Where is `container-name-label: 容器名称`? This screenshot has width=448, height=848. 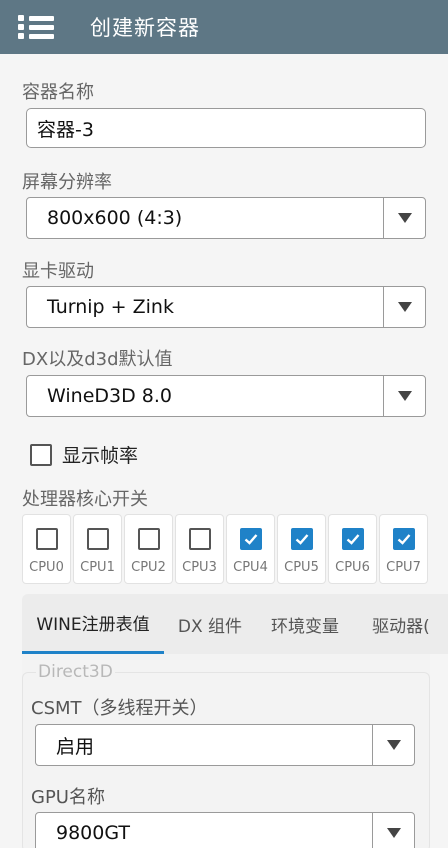
container-name-label: 容器名称 is located at coordinates (58, 92).